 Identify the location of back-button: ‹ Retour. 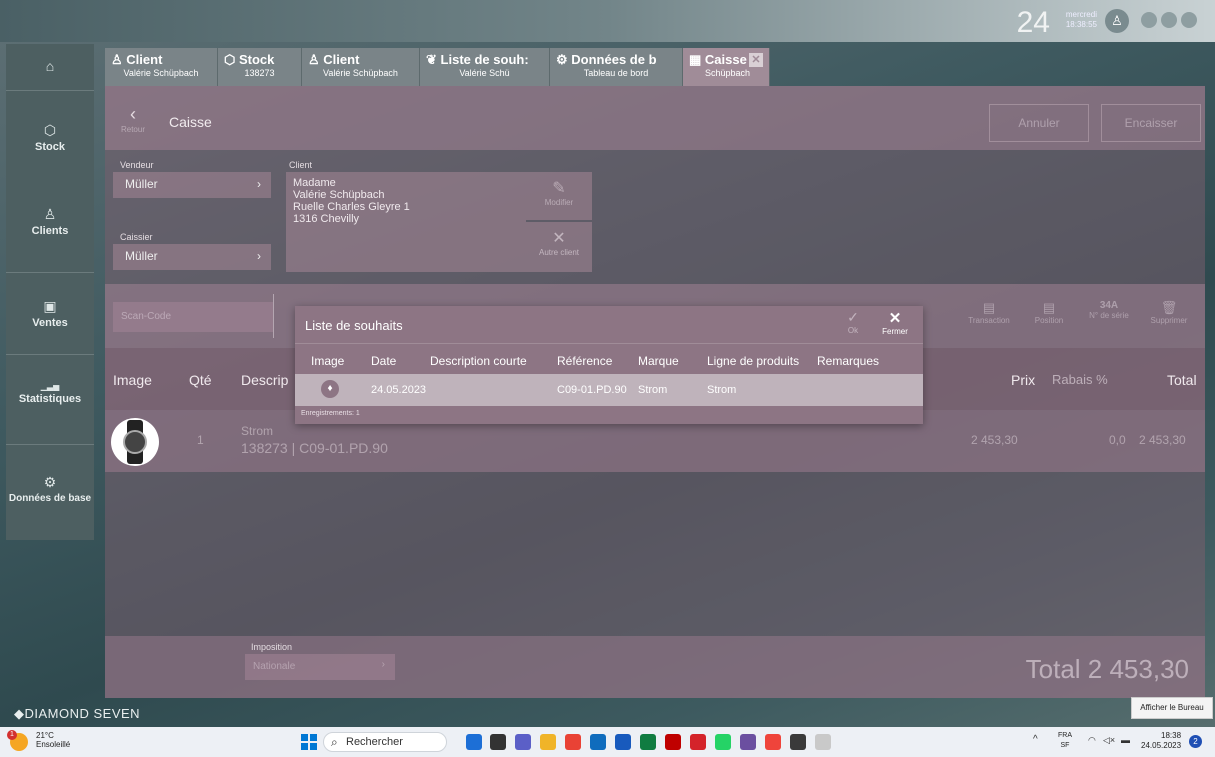
(133, 119).